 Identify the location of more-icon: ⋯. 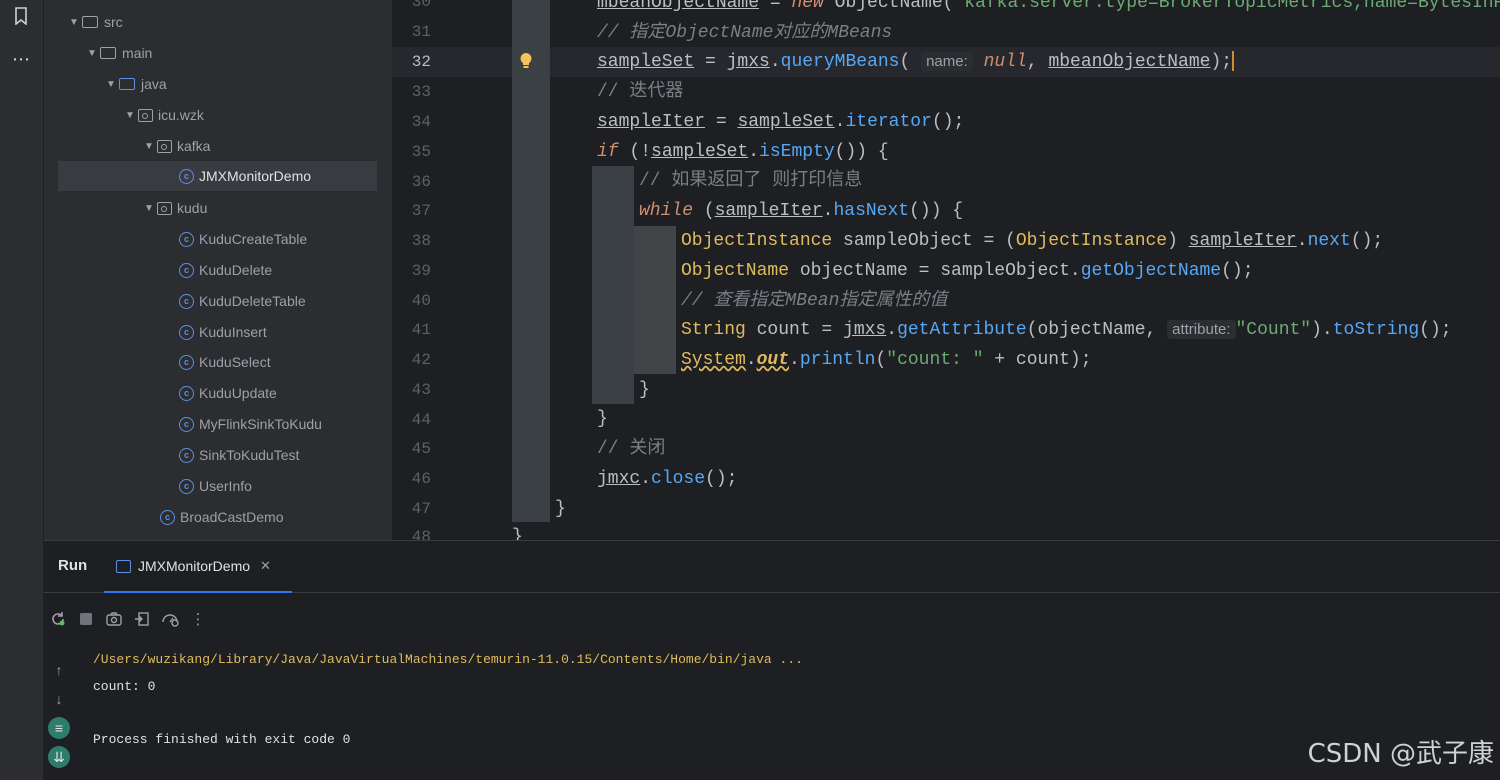
(21, 59).